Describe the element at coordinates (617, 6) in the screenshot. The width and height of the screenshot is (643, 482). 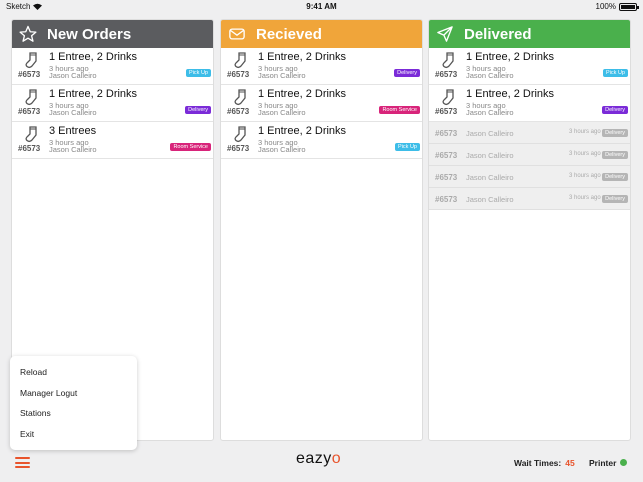
I see `status-right: 100%` at that location.